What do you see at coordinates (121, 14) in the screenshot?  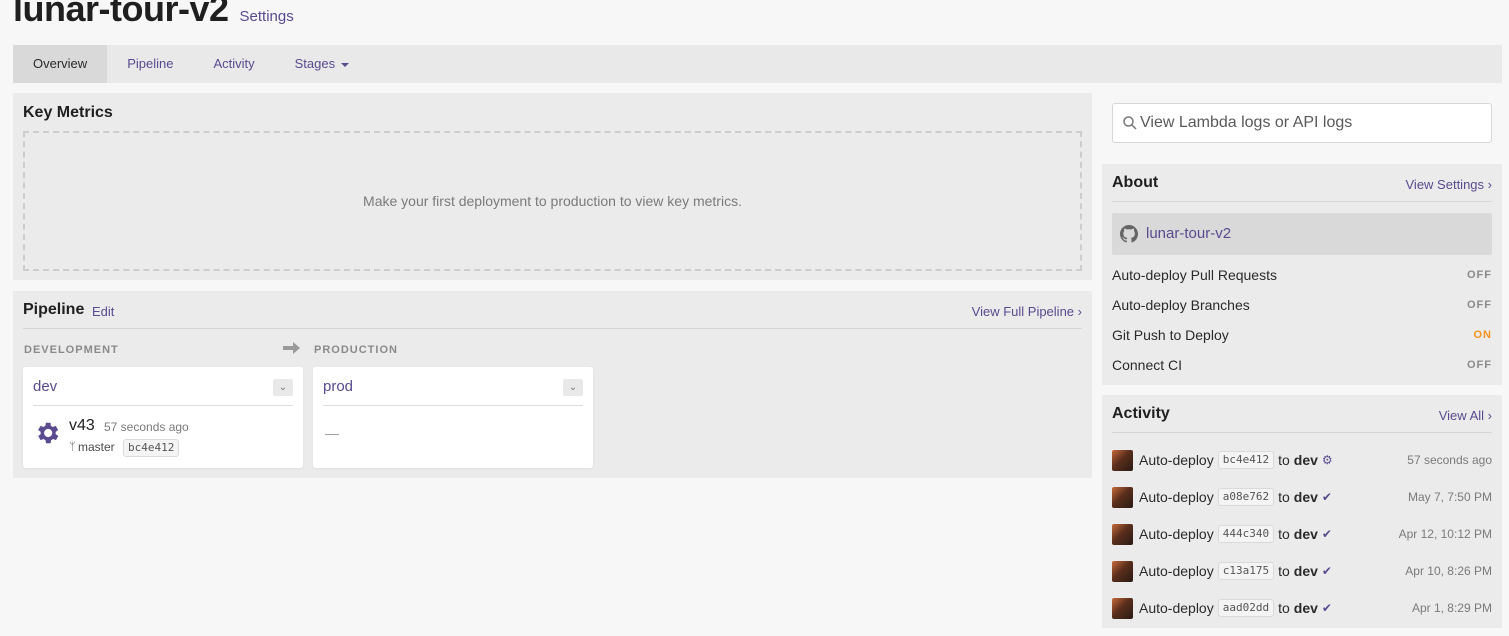 I see `page-title: lunar-tour-v2` at bounding box center [121, 14].